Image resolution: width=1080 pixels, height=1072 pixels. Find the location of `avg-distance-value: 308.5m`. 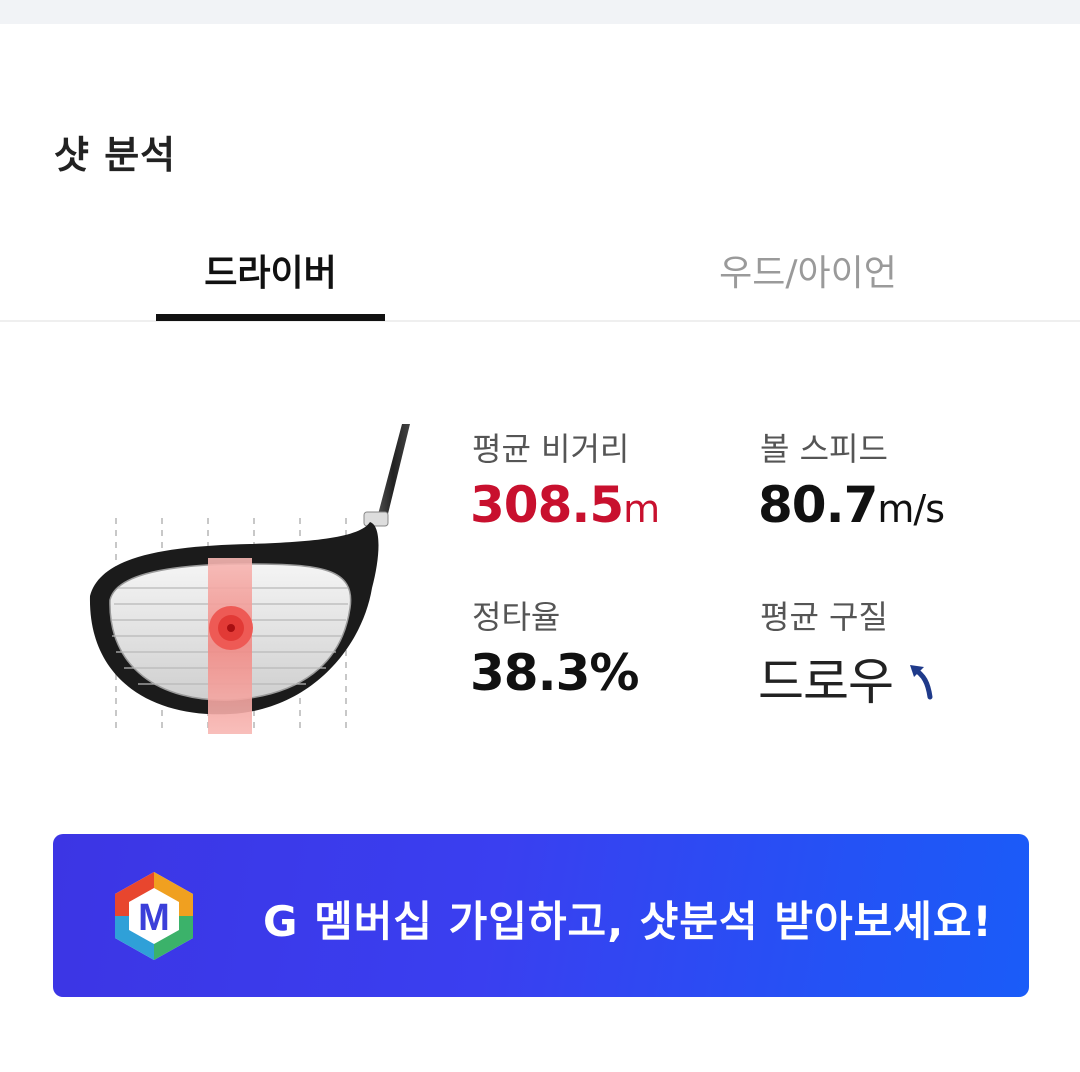

avg-distance-value: 308.5m is located at coordinates (565, 505).